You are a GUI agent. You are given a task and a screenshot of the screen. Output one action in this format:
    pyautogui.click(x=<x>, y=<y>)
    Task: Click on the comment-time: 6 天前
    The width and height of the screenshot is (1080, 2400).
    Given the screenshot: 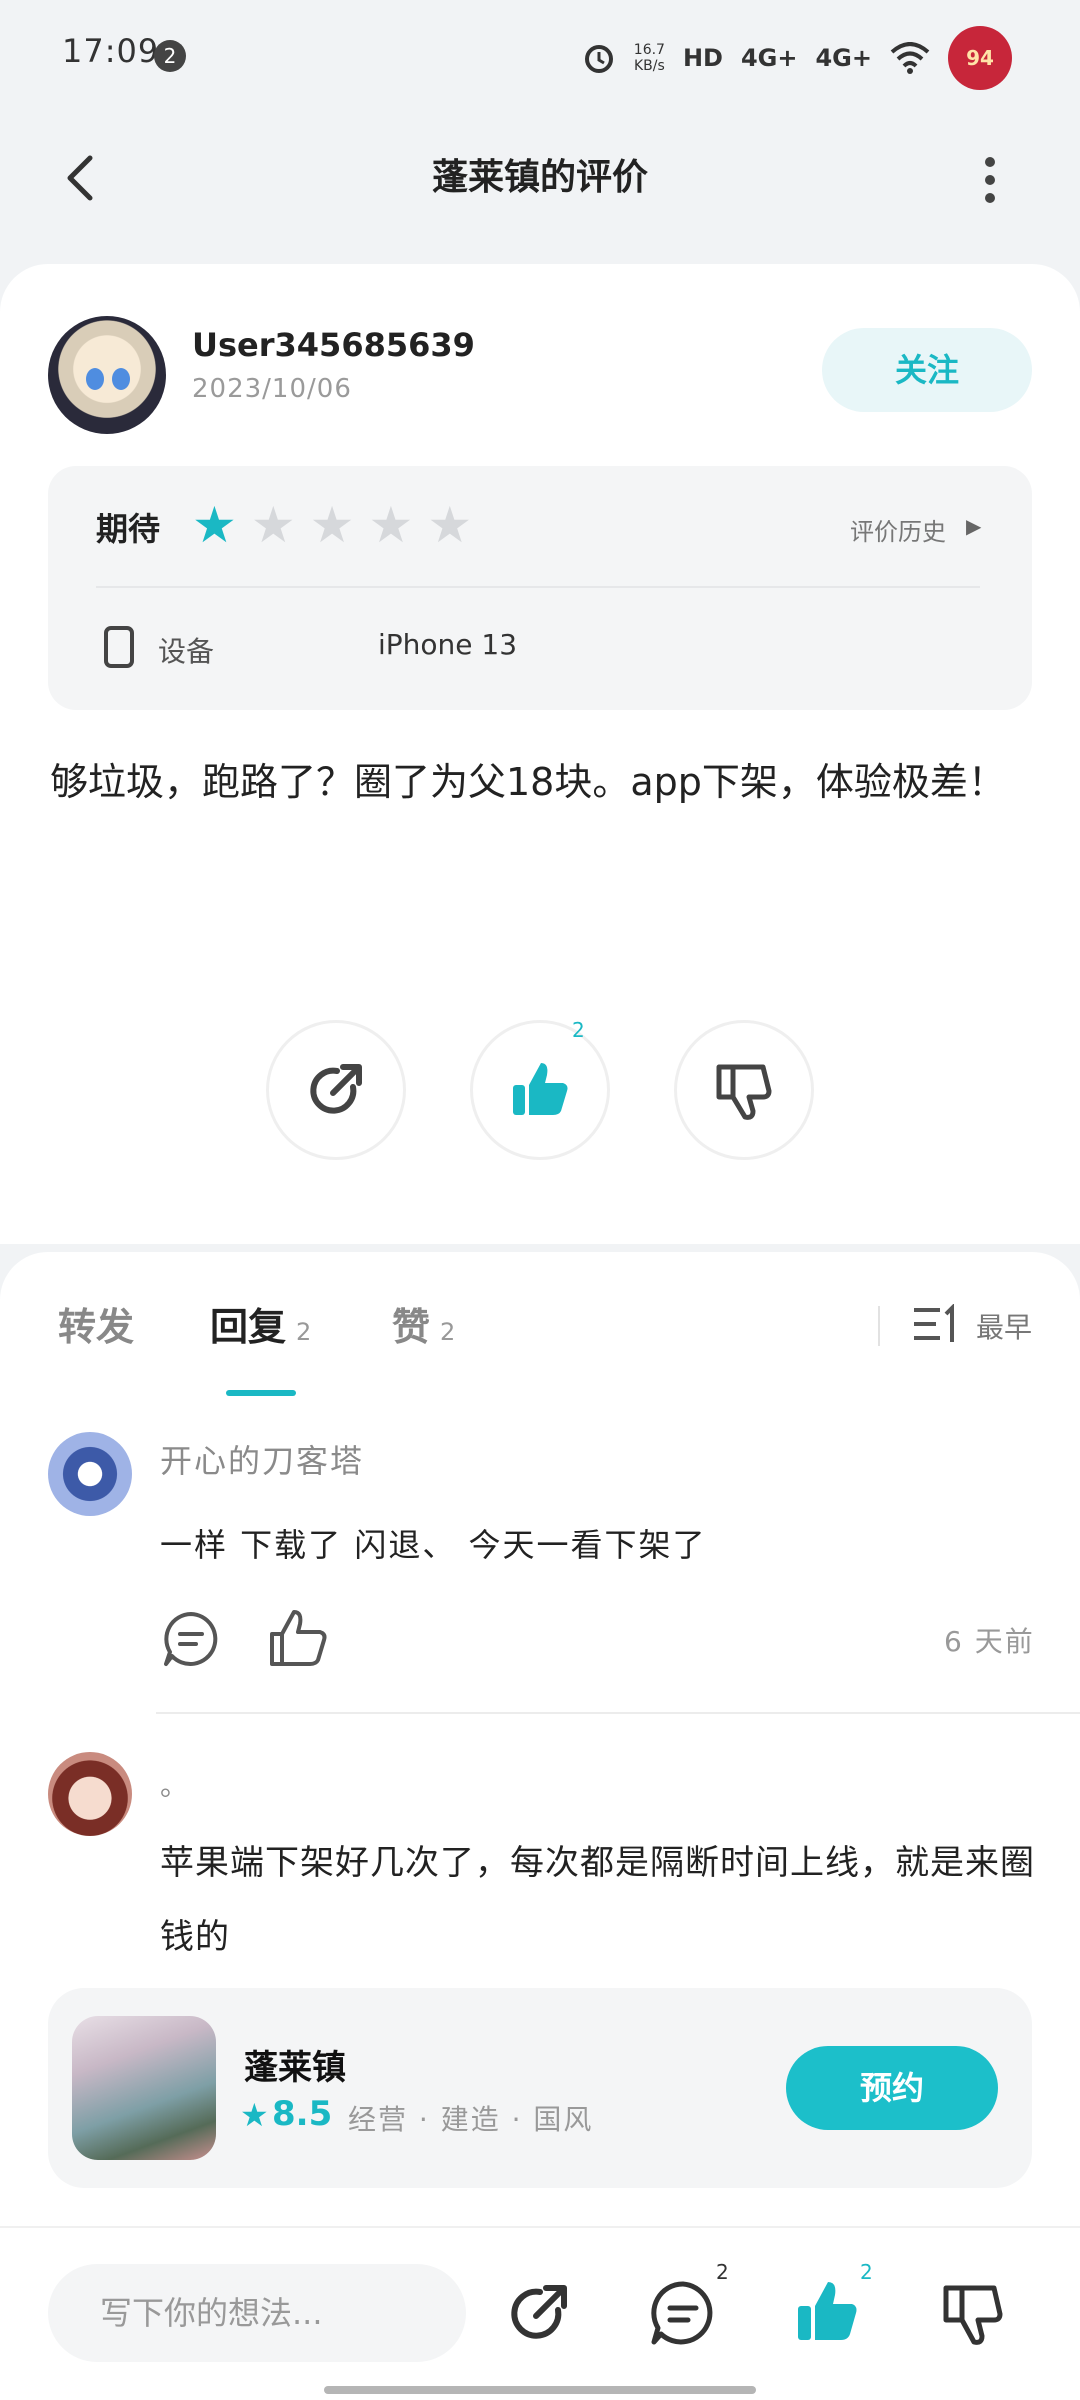 What is the action you would take?
    pyautogui.click(x=989, y=1641)
    